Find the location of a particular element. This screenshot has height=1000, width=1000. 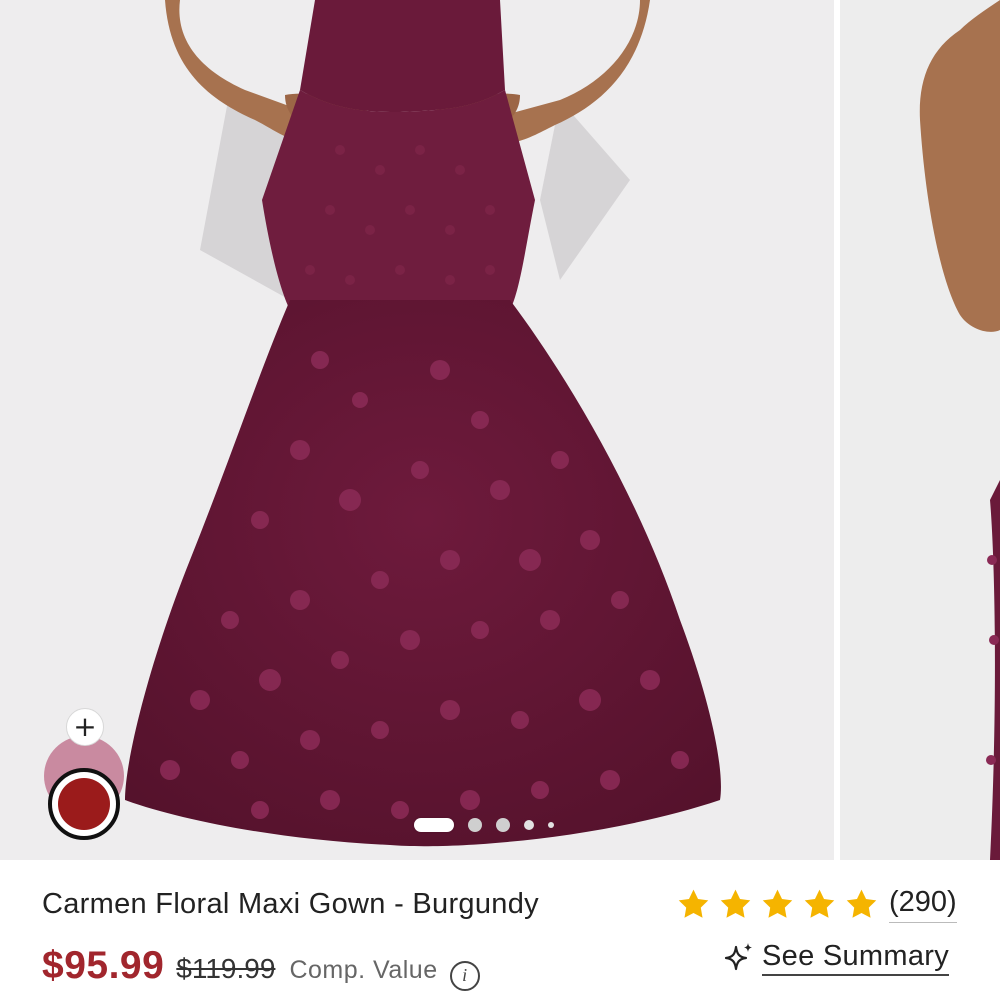

carousel-dot-active is located at coordinates (434, 825).